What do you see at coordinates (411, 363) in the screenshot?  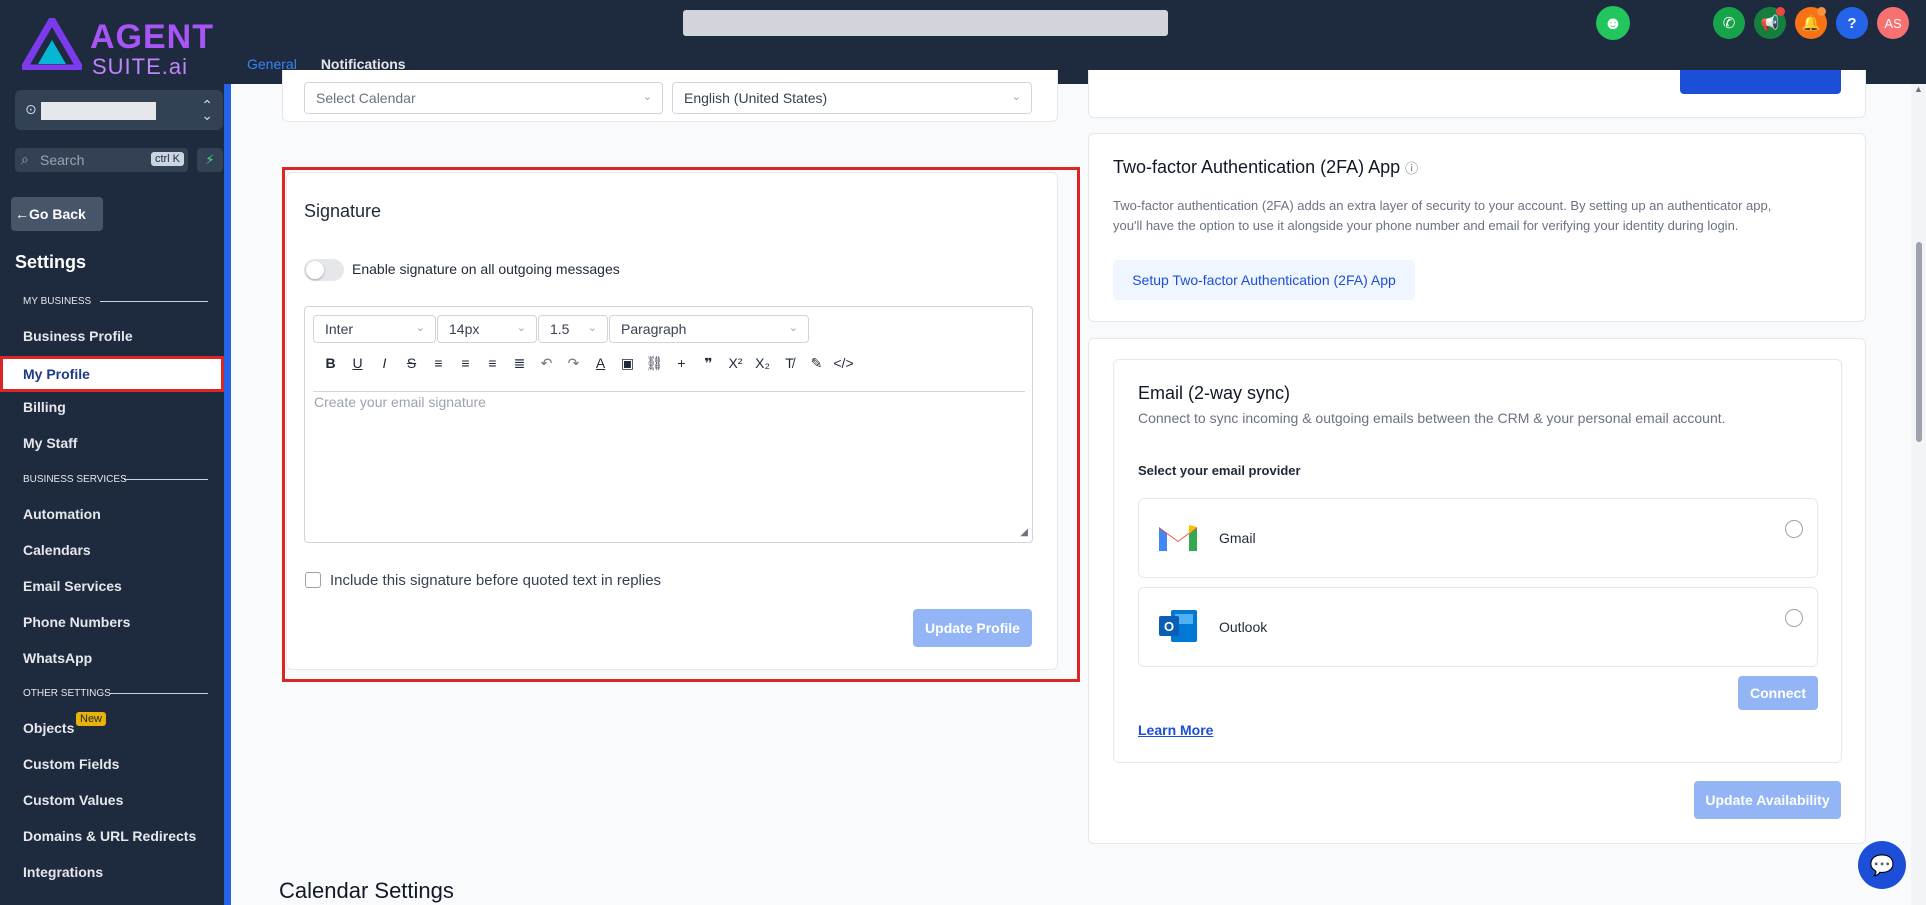 I see `strikethrough-icon: S` at bounding box center [411, 363].